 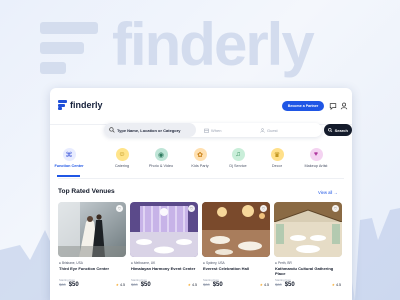 I want to click on venue-location-text: Perth, BR, so click(x=284, y=263).